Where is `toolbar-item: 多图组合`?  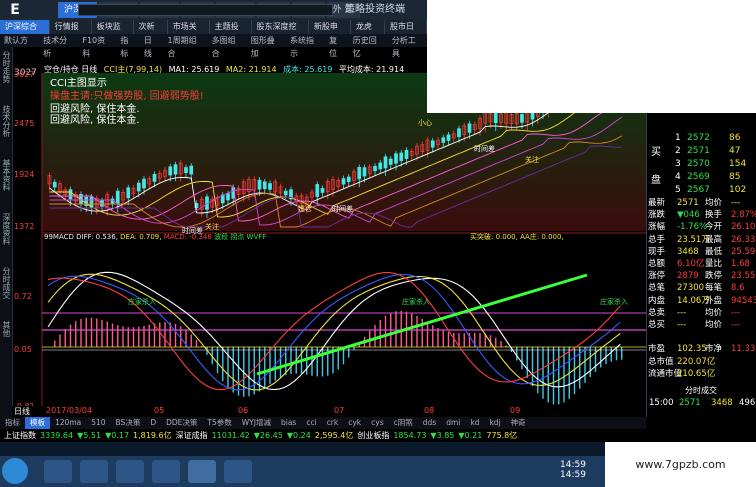
toolbar-item: 多图组合 is located at coordinates (227, 46).